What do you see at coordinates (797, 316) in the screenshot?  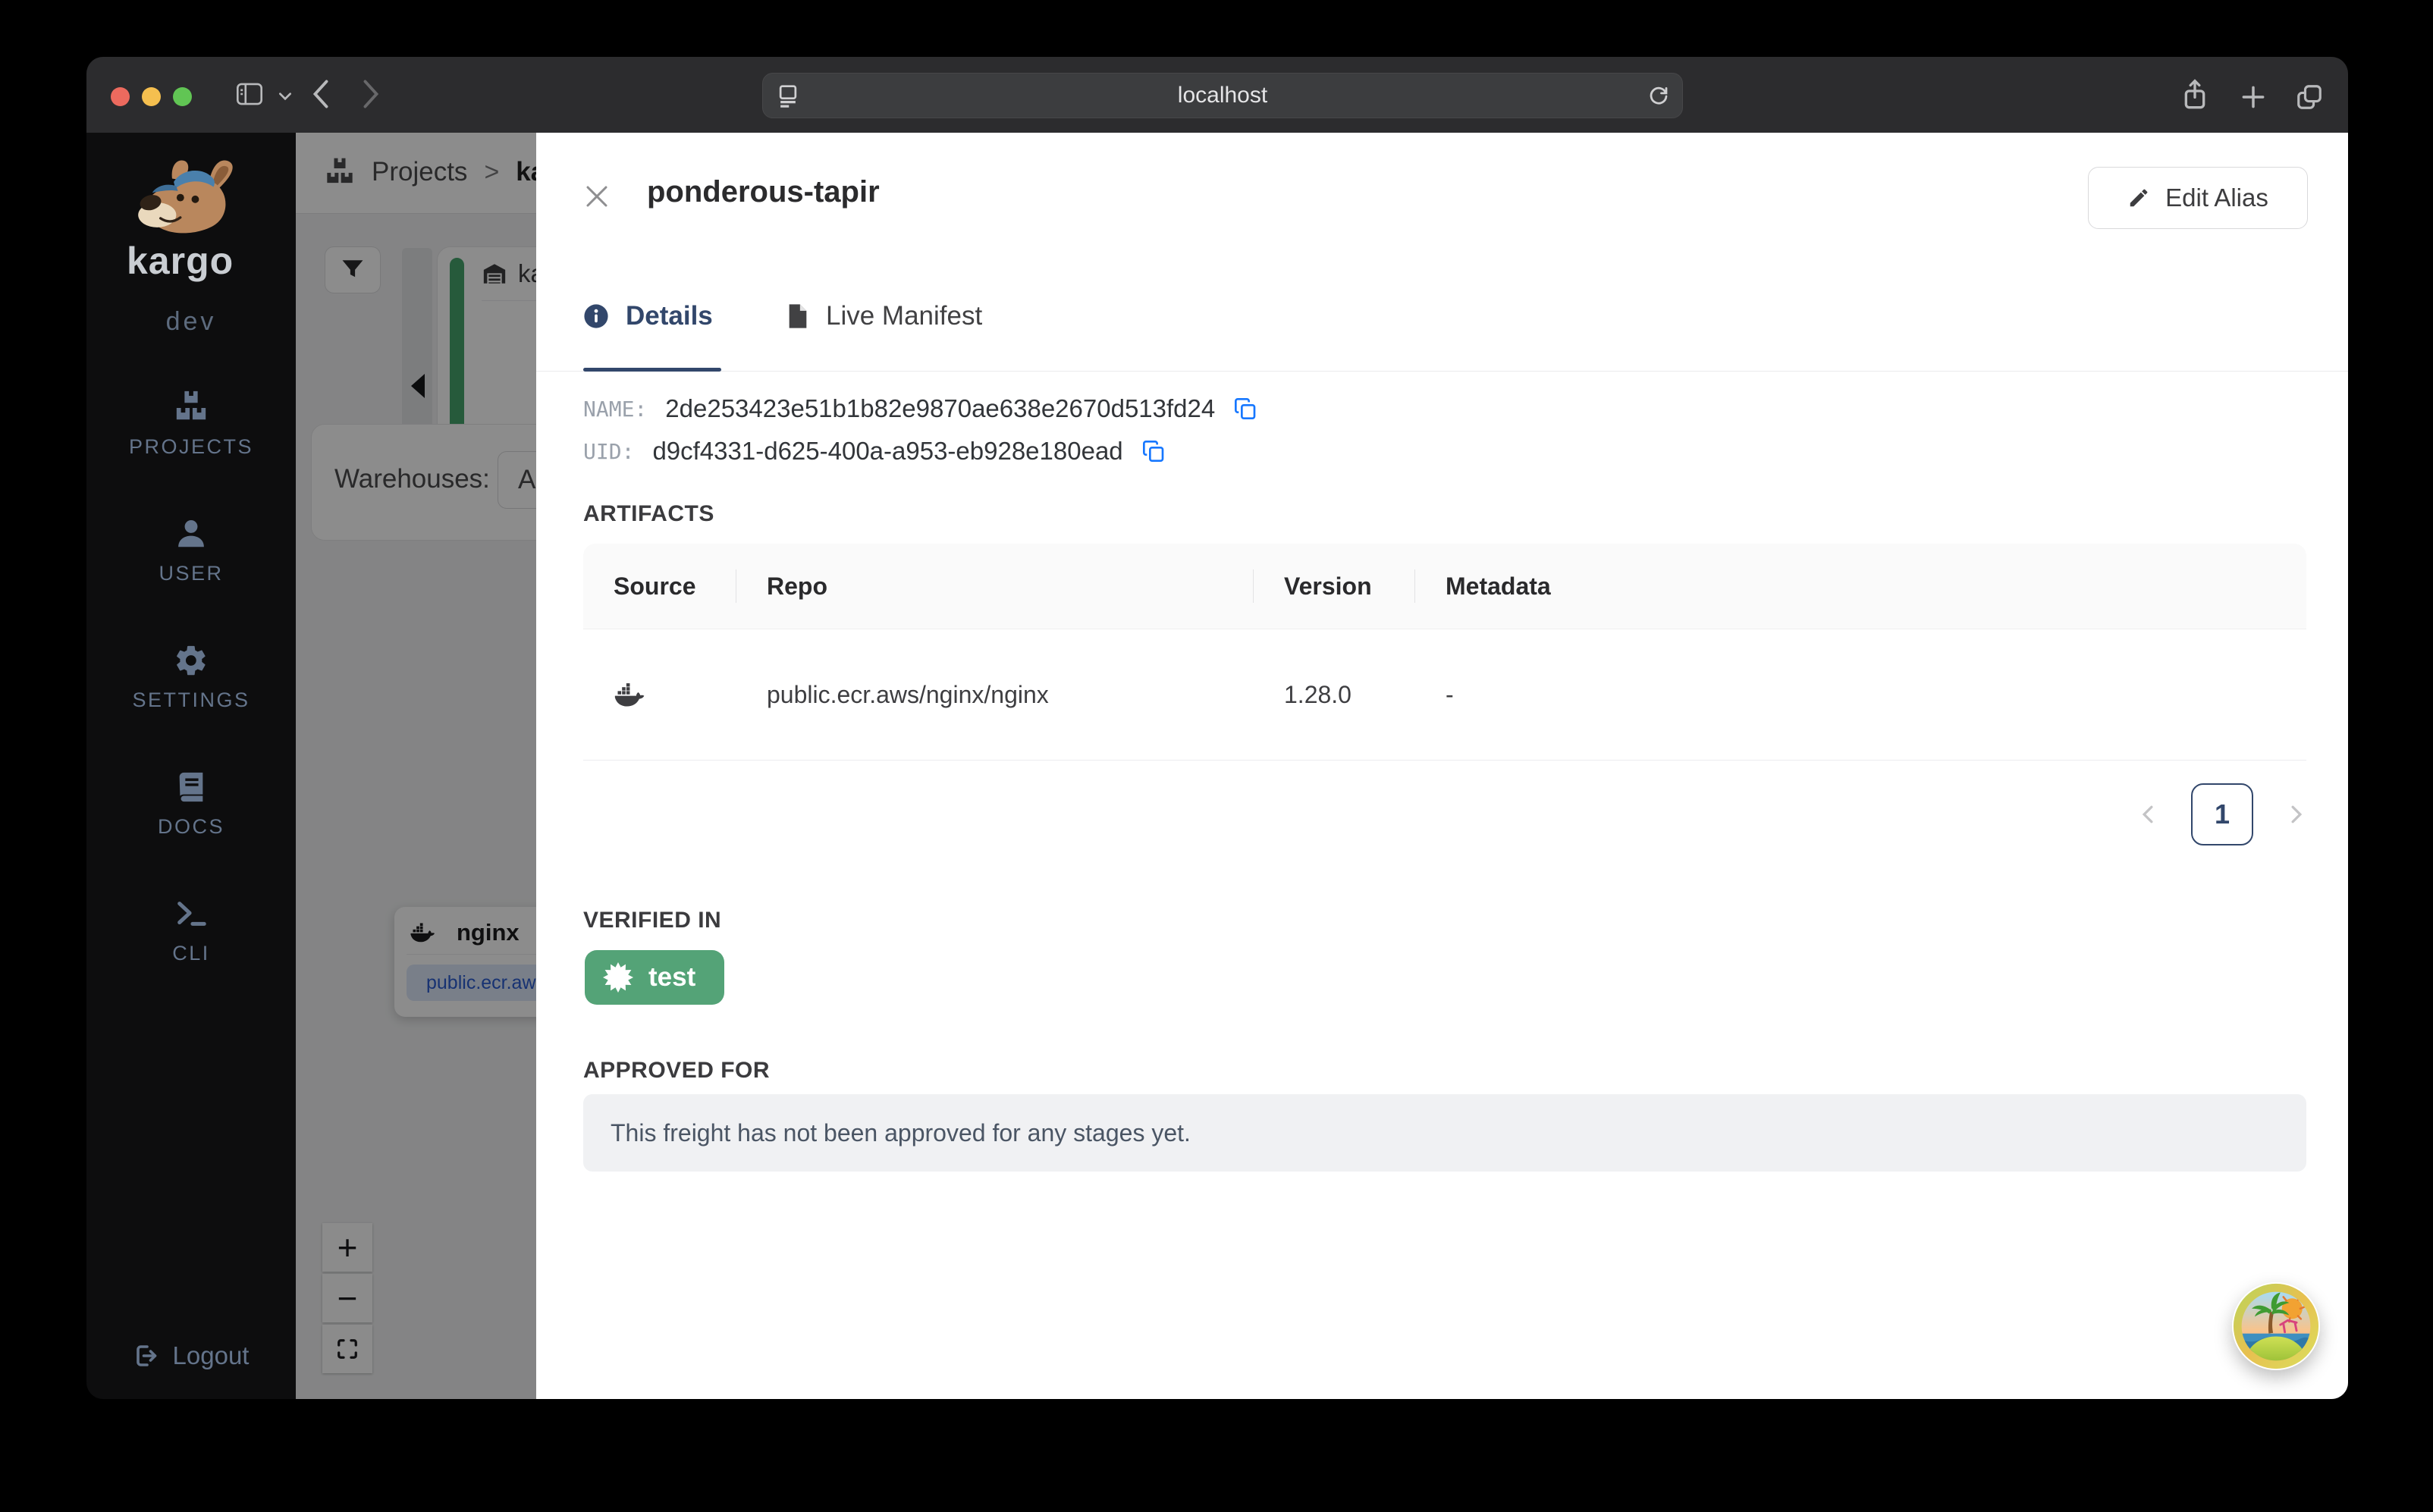 I see `file-icon` at bounding box center [797, 316].